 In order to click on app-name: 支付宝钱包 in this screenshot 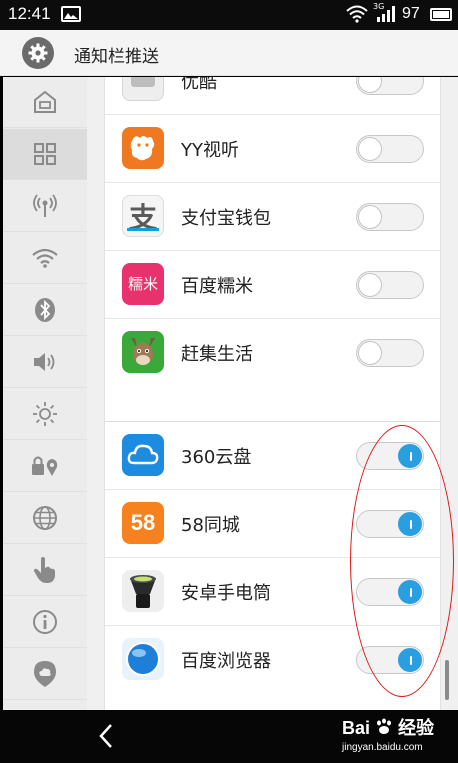, I will do `click(226, 218)`.